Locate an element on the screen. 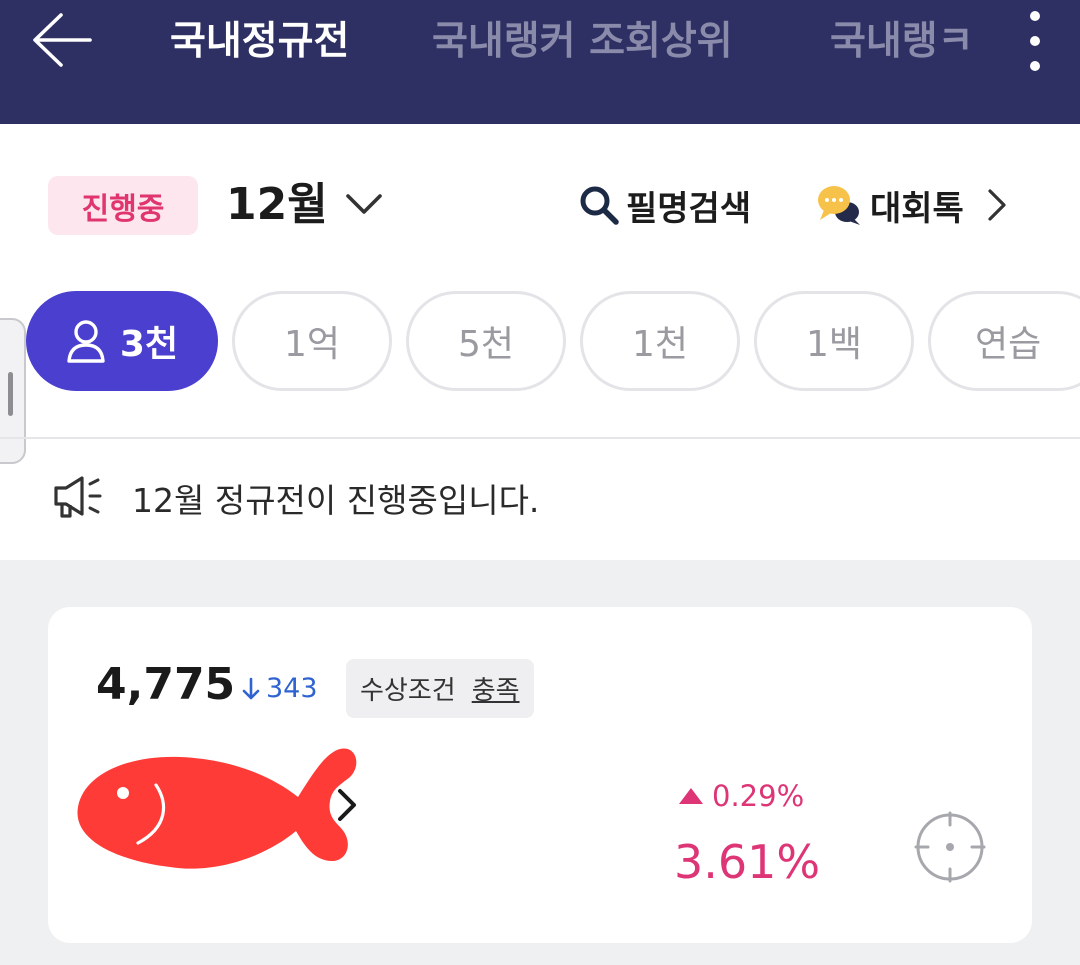 This screenshot has height=965, width=1080. crosshair-icon is located at coordinates (950, 847).